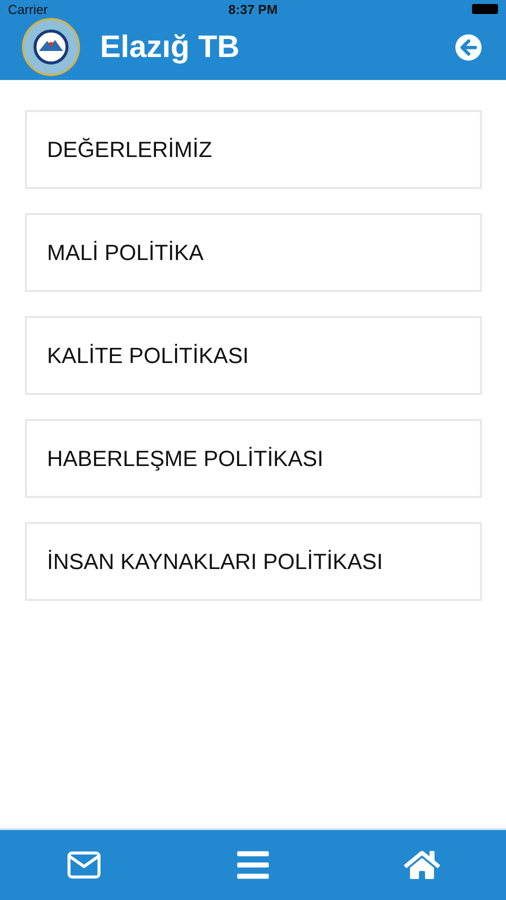  What do you see at coordinates (170, 47) in the screenshot?
I see `app-title: Elazığ TB` at bounding box center [170, 47].